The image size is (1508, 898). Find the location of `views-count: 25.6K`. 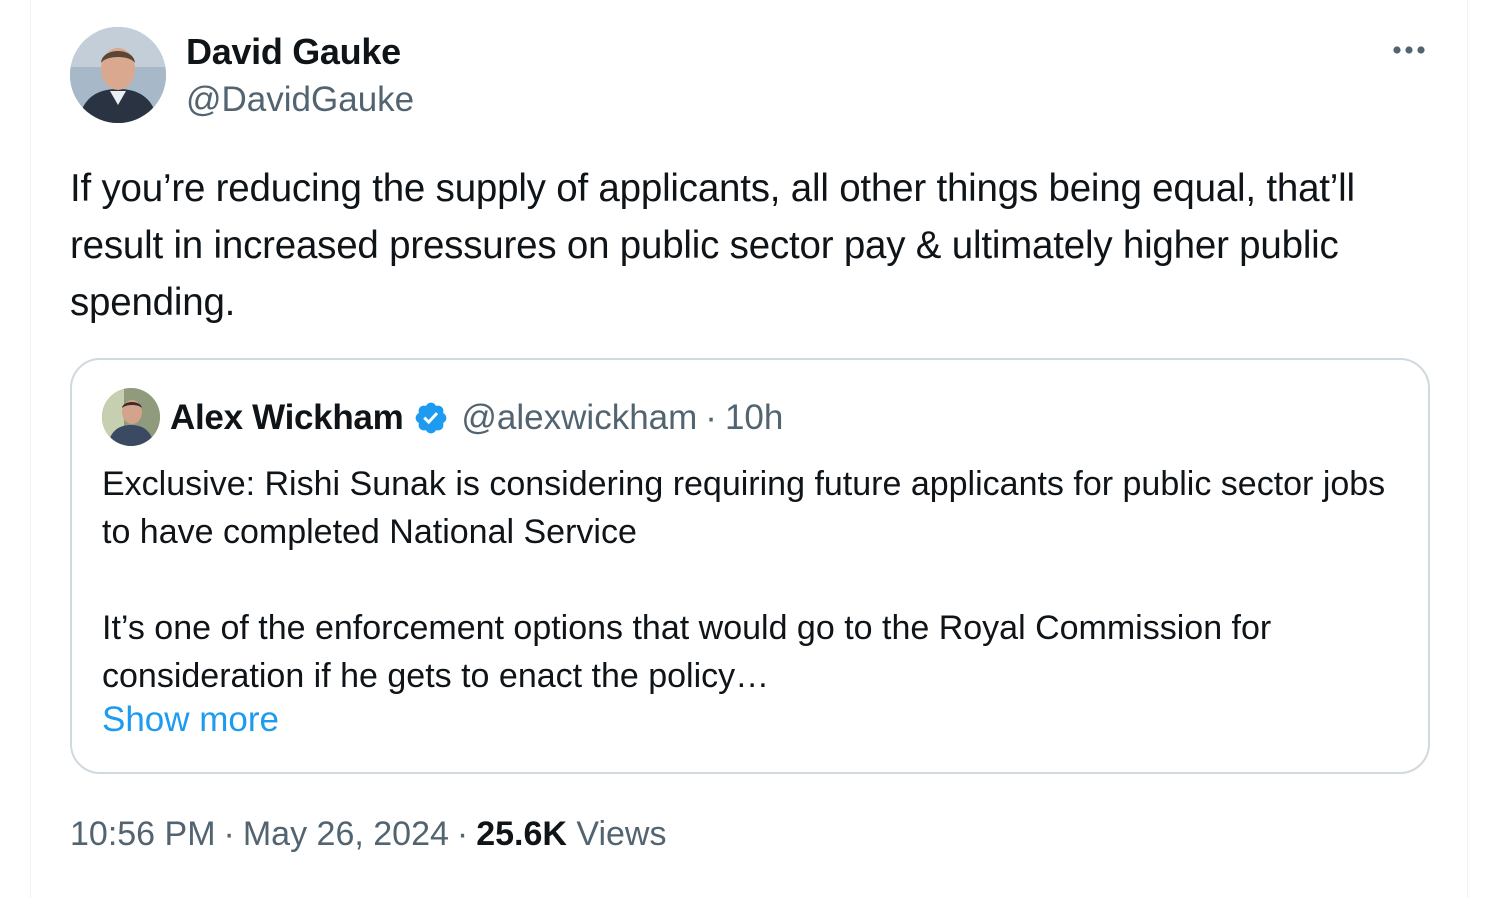

views-count: 25.6K is located at coordinates (521, 834).